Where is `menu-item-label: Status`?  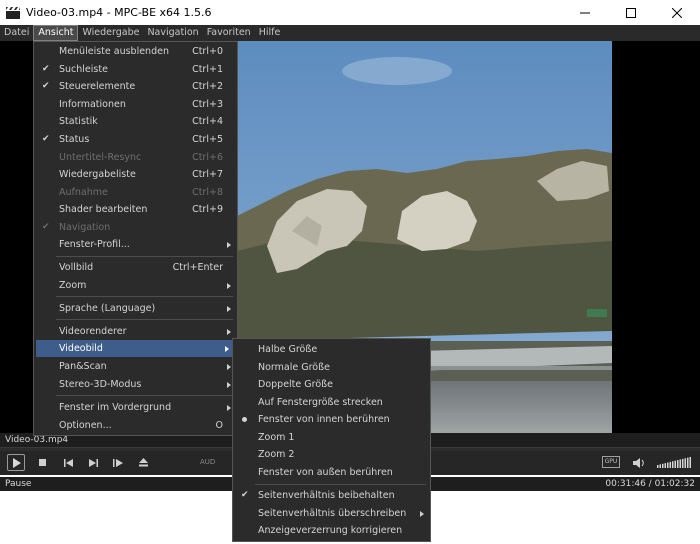
menu-item-label: Status is located at coordinates (74, 139).